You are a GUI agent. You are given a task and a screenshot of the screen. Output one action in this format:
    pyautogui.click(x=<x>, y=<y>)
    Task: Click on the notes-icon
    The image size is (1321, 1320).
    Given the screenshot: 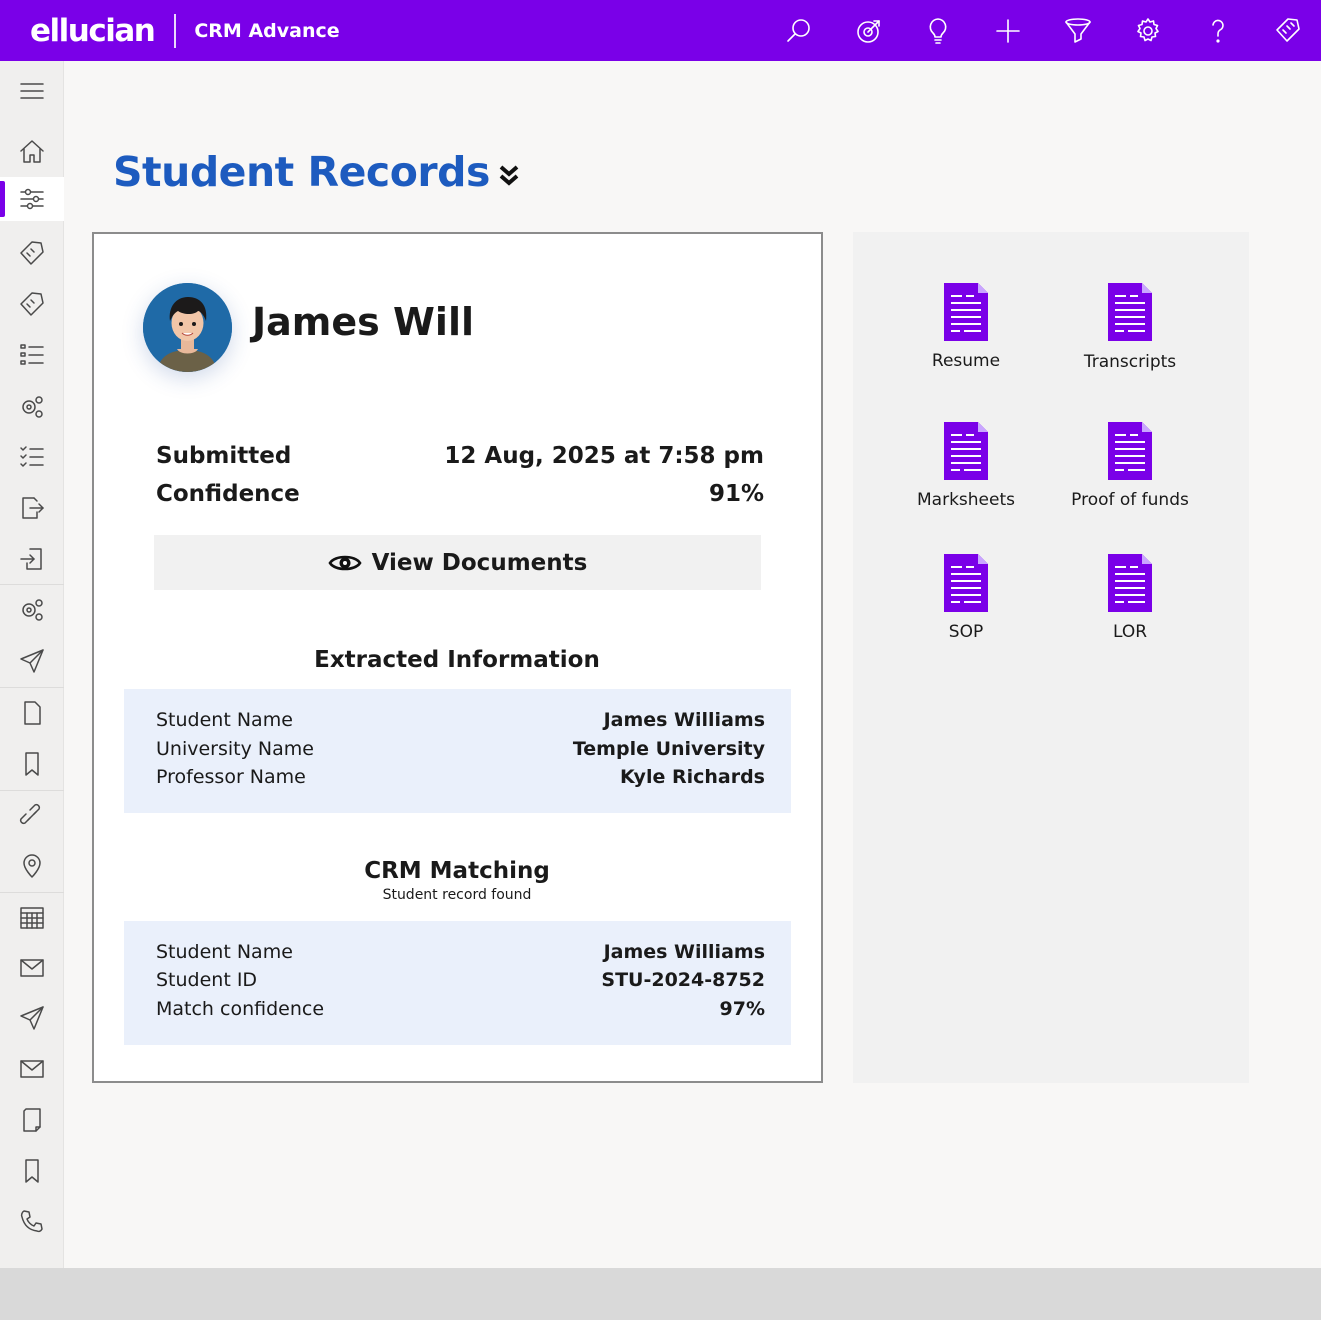 What is the action you would take?
    pyautogui.click(x=32, y=1120)
    